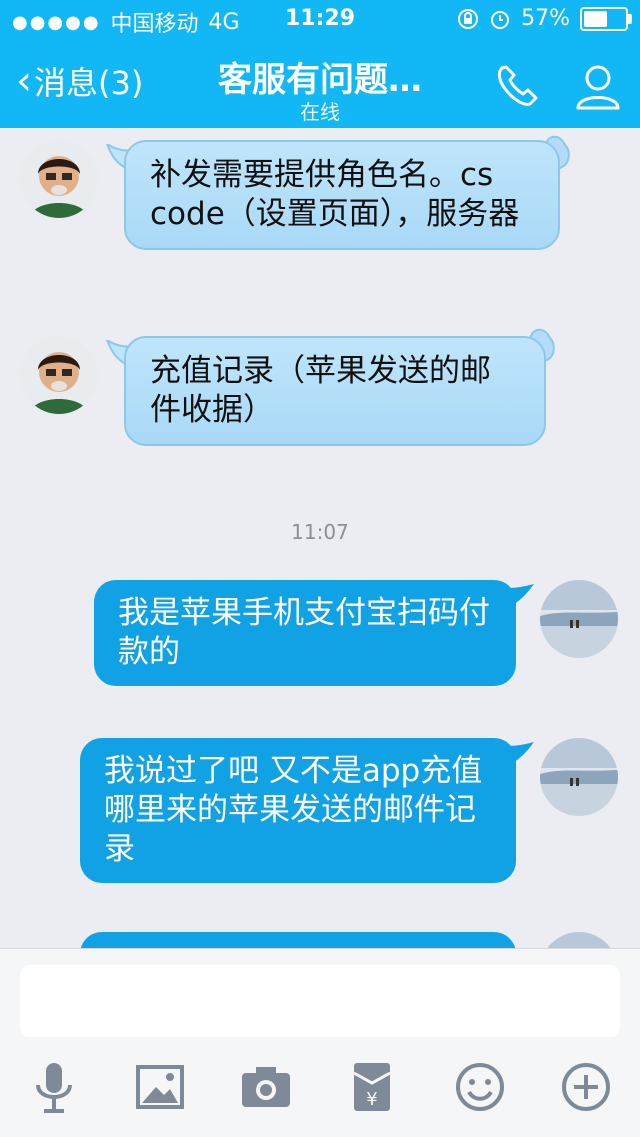  I want to click on status-right: 57%, so click(544, 18).